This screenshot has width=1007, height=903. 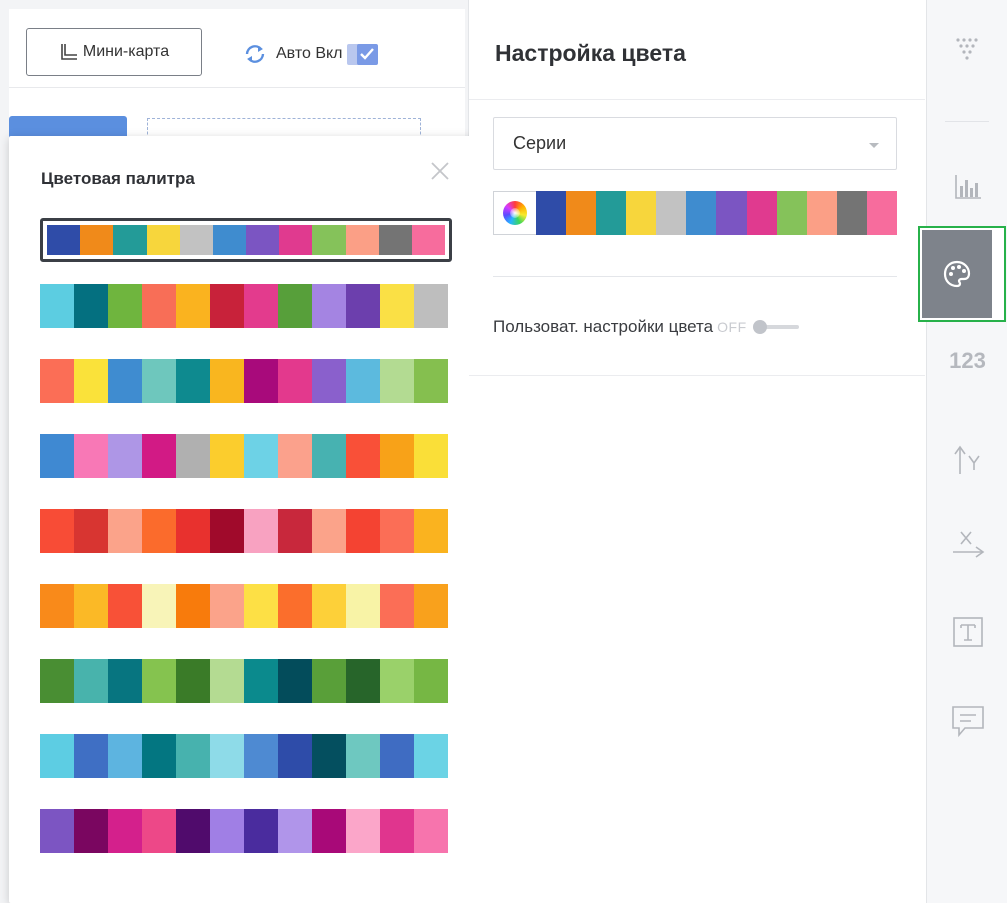 I want to click on panel-title: Настройка цвета, so click(x=590, y=53).